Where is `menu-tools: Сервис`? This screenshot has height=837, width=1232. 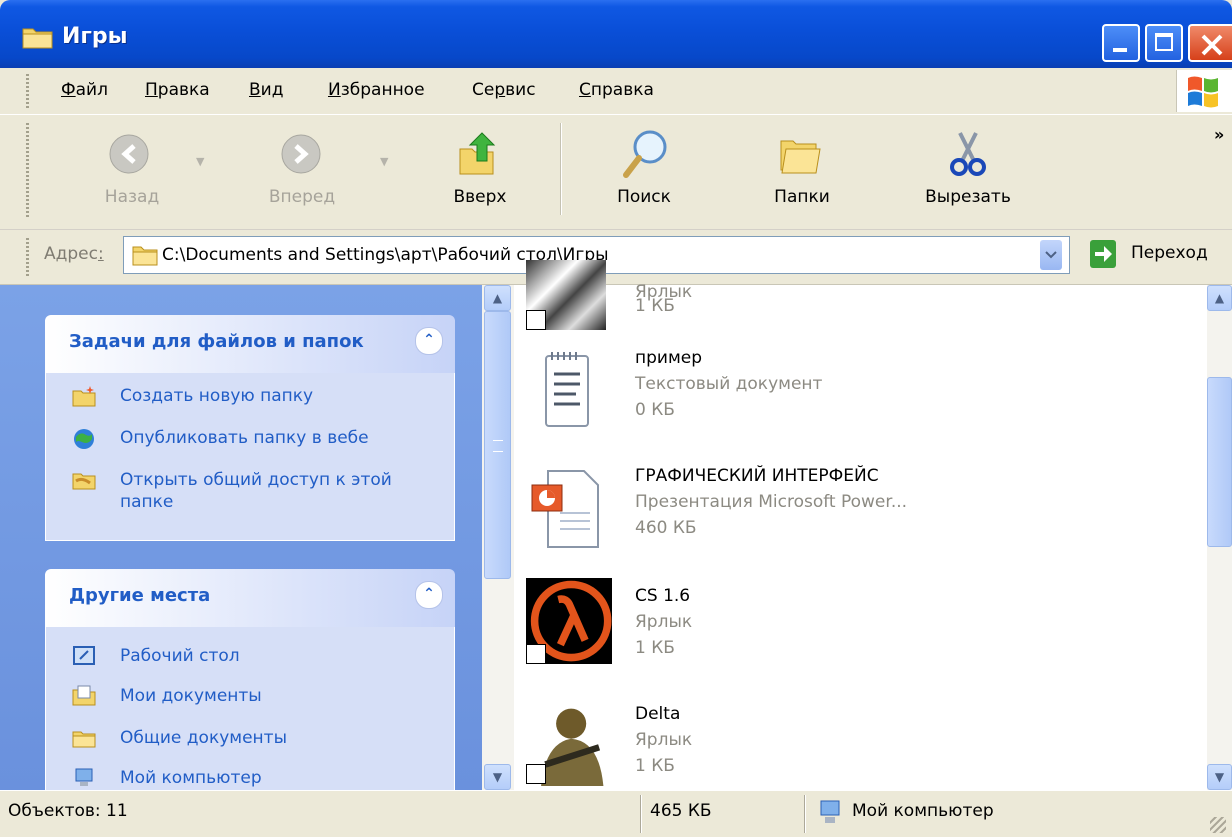 menu-tools: Сервис is located at coordinates (504, 90).